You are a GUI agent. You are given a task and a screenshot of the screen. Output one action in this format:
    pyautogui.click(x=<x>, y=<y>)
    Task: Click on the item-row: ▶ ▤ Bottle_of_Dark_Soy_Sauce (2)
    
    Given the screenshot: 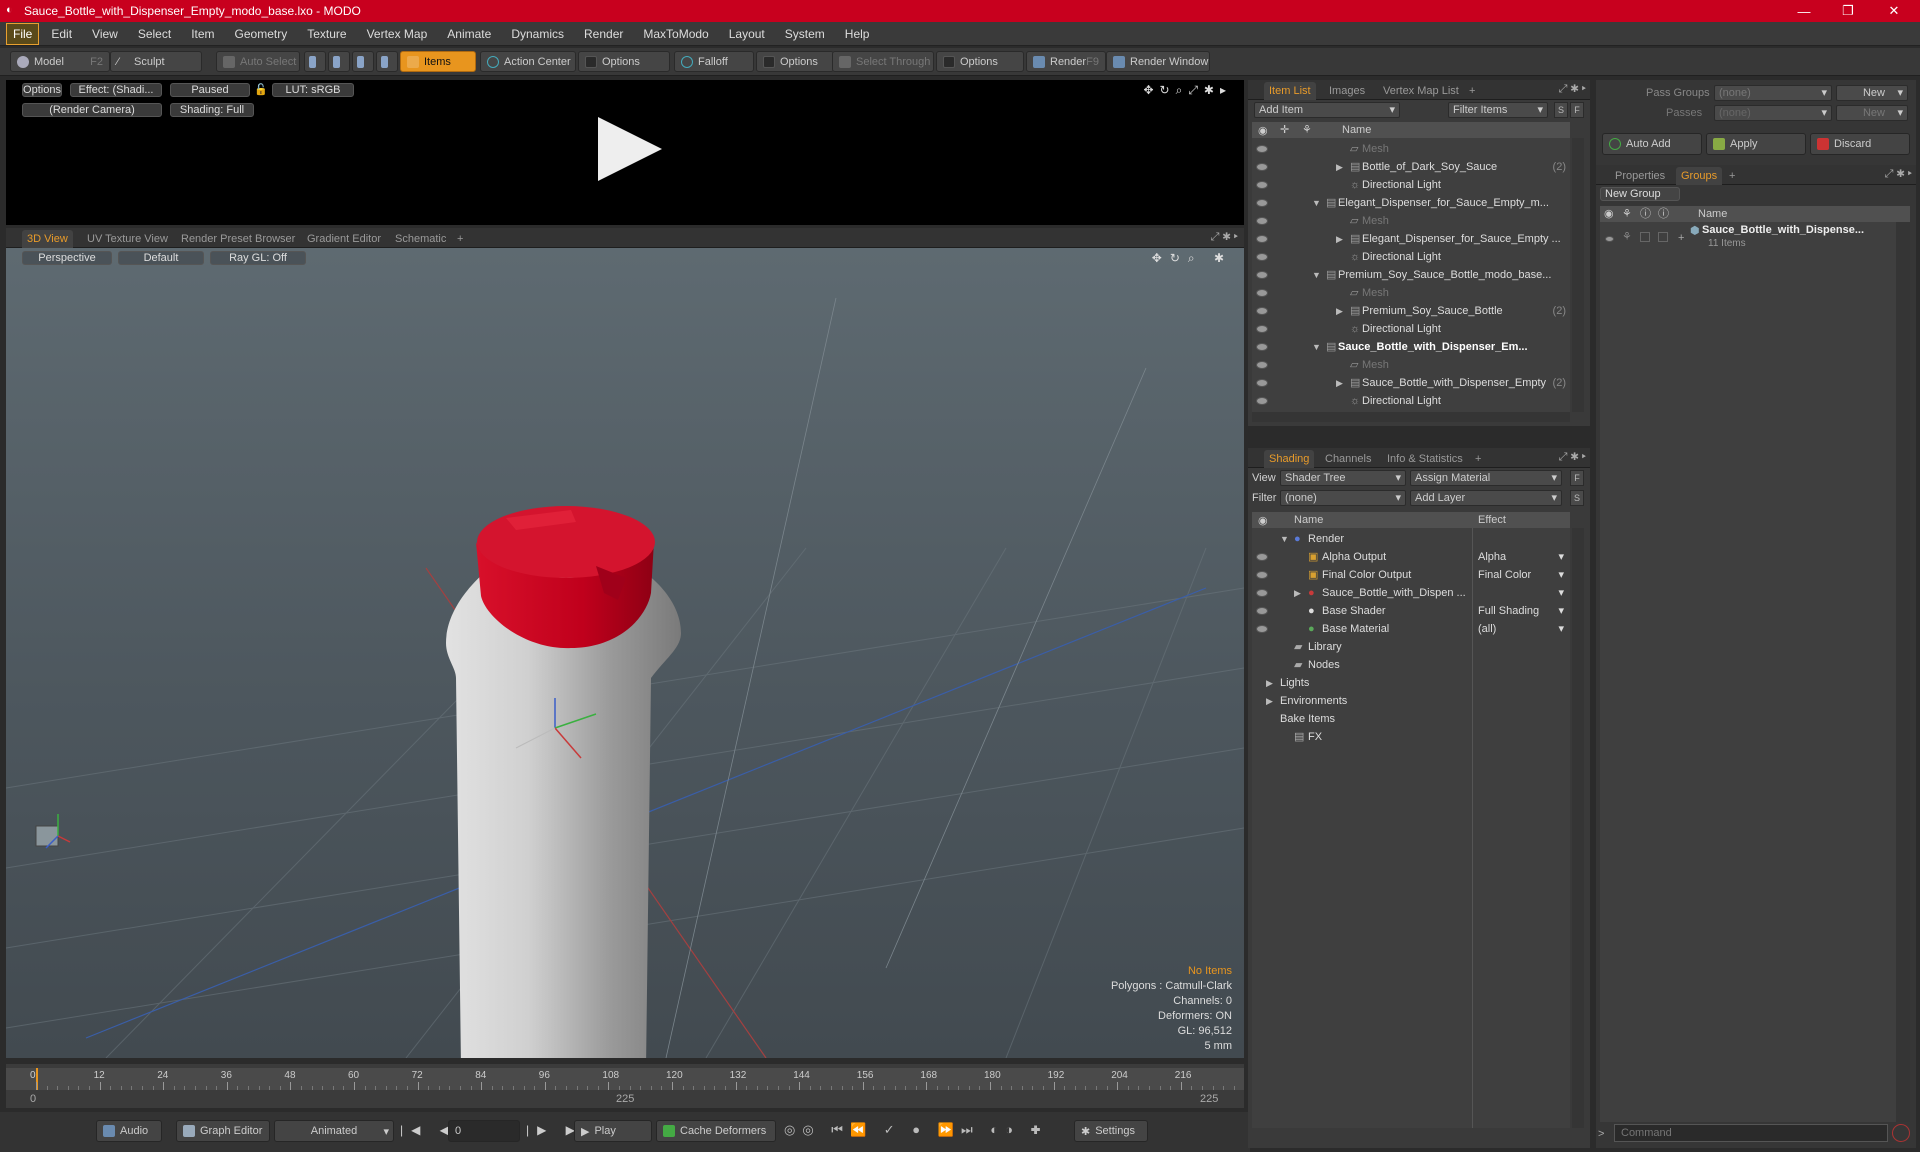 What is the action you would take?
    pyautogui.click(x=1411, y=167)
    